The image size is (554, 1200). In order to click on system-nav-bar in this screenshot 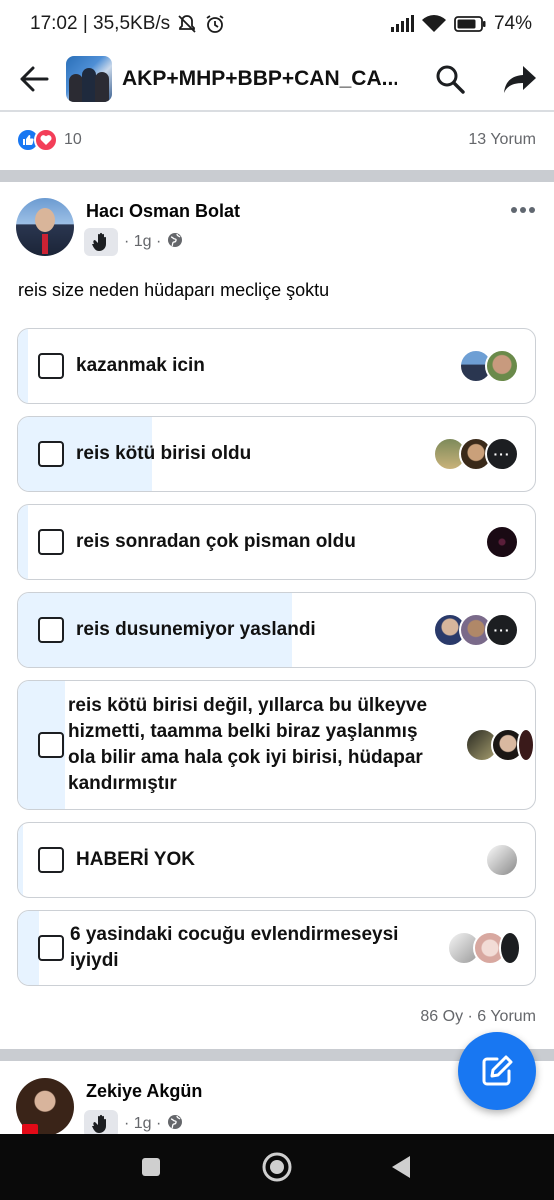, I will do `click(277, 1167)`.